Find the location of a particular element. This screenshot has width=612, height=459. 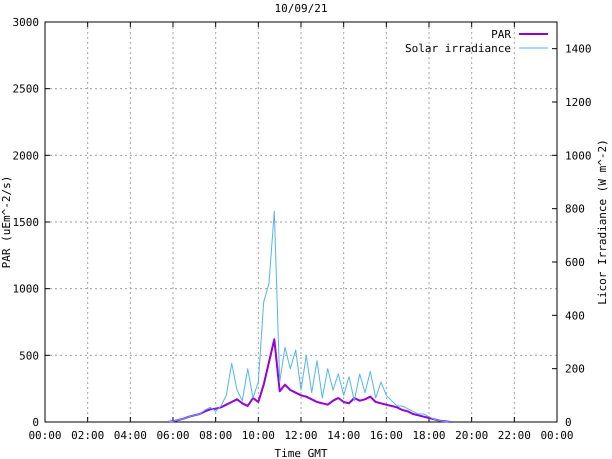

tick-label: 06:00 is located at coordinates (173, 435).